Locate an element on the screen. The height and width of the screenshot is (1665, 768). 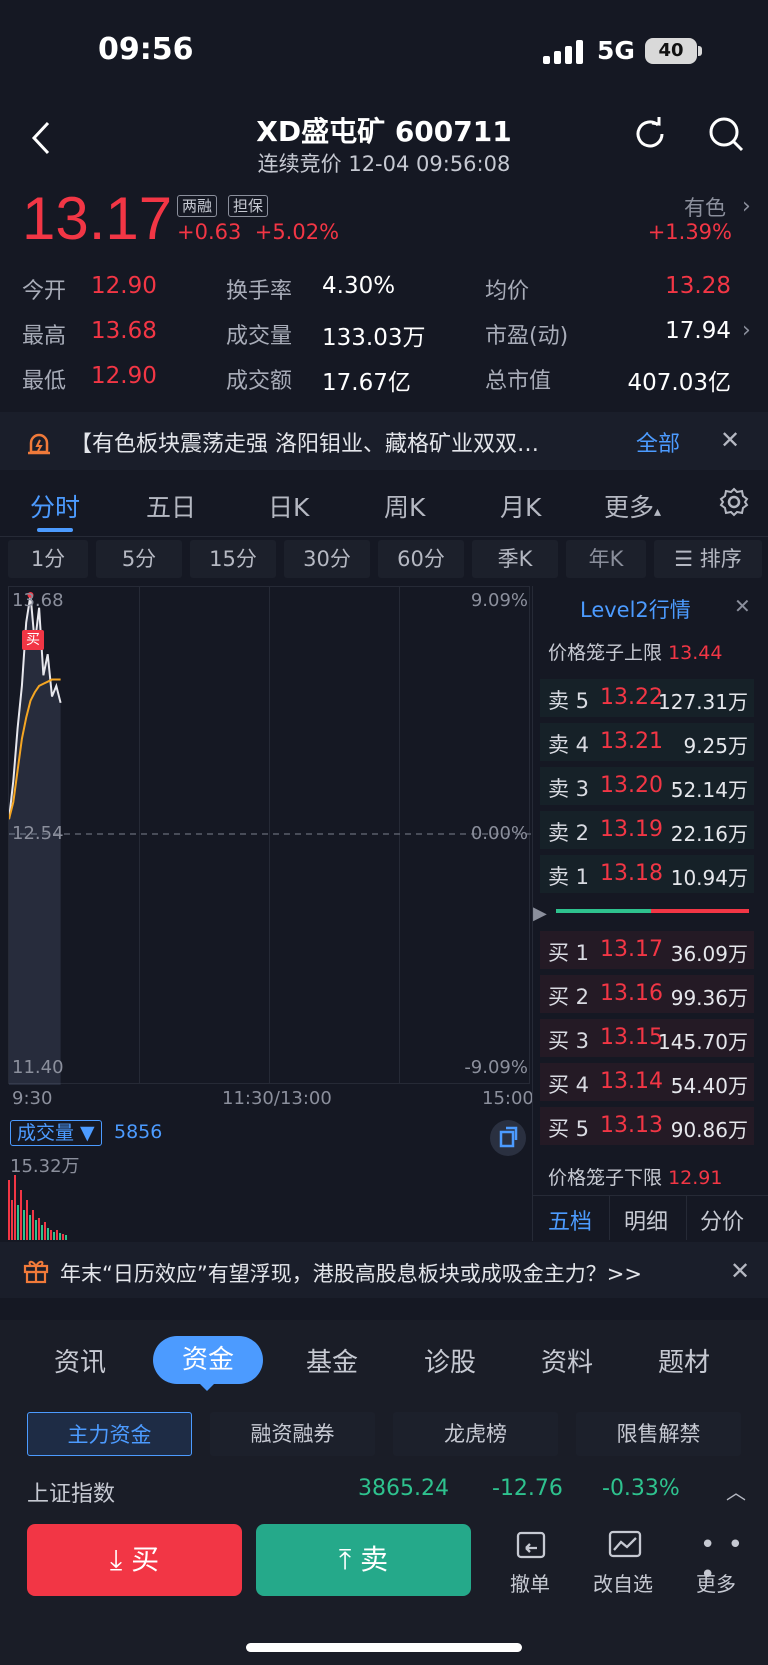
subtab-30min: 30分 is located at coordinates (327, 559).